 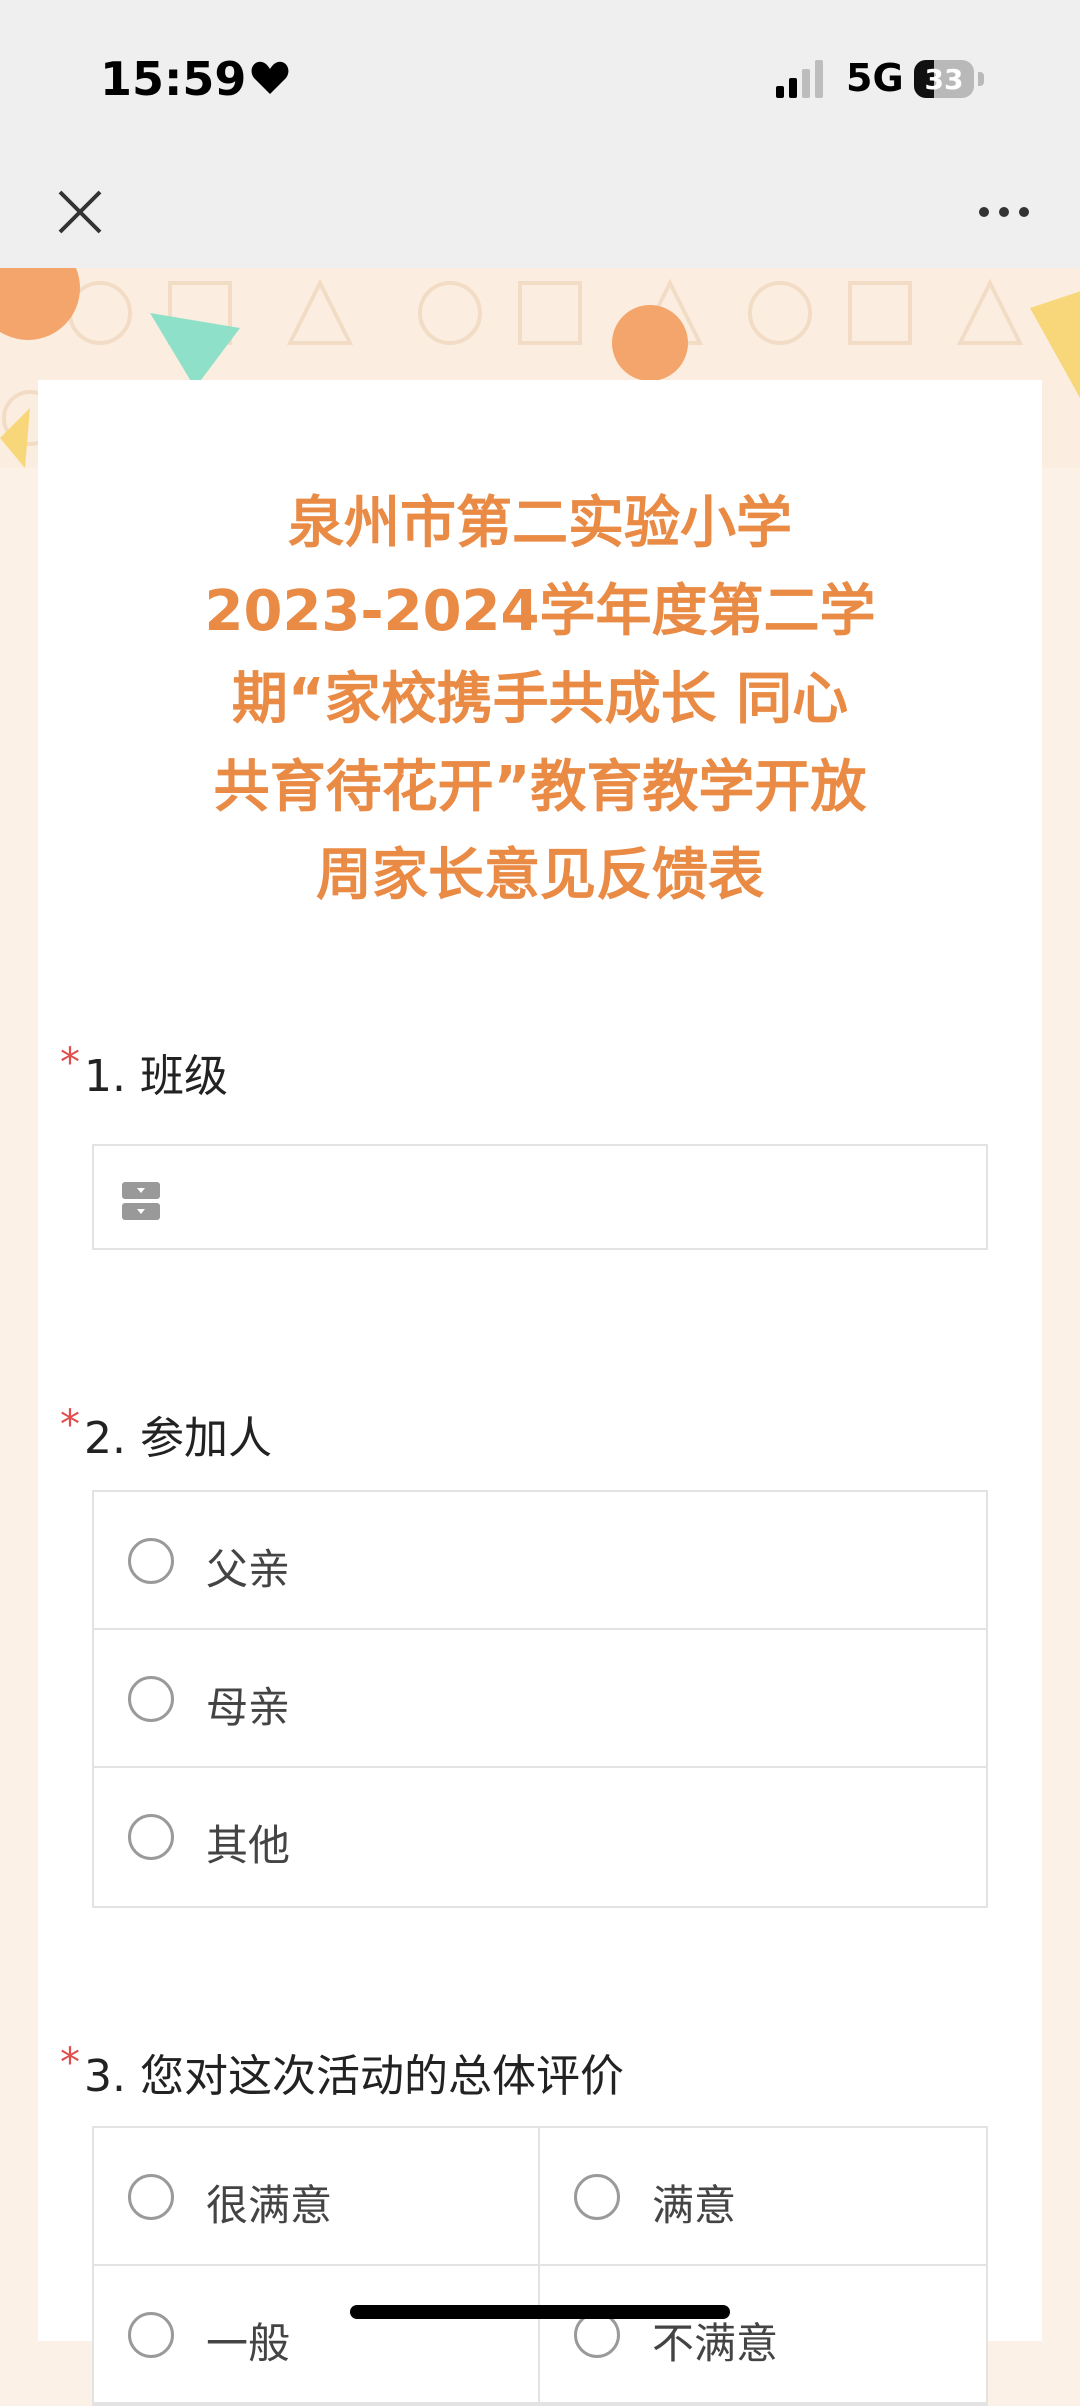 I want to click on option-other: 其他, so click(x=540, y=1837).